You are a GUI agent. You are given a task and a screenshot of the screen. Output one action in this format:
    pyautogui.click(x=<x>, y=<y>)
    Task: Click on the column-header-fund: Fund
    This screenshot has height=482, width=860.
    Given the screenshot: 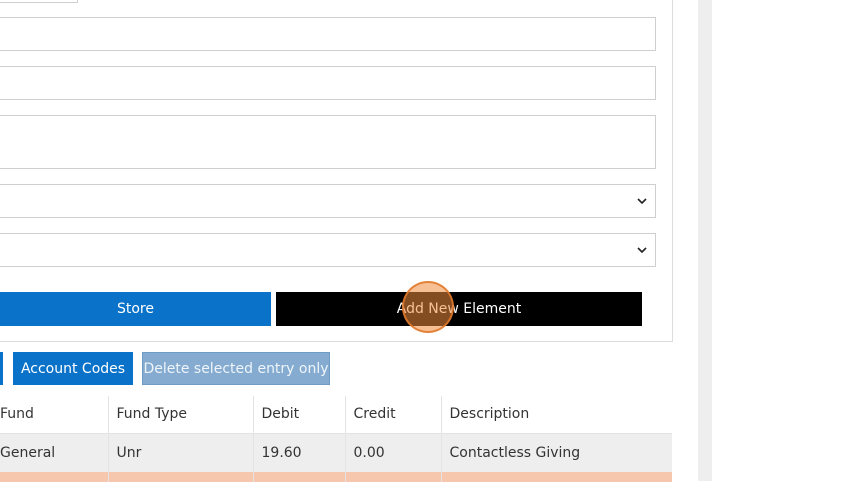 What is the action you would take?
    pyautogui.click(x=54, y=415)
    